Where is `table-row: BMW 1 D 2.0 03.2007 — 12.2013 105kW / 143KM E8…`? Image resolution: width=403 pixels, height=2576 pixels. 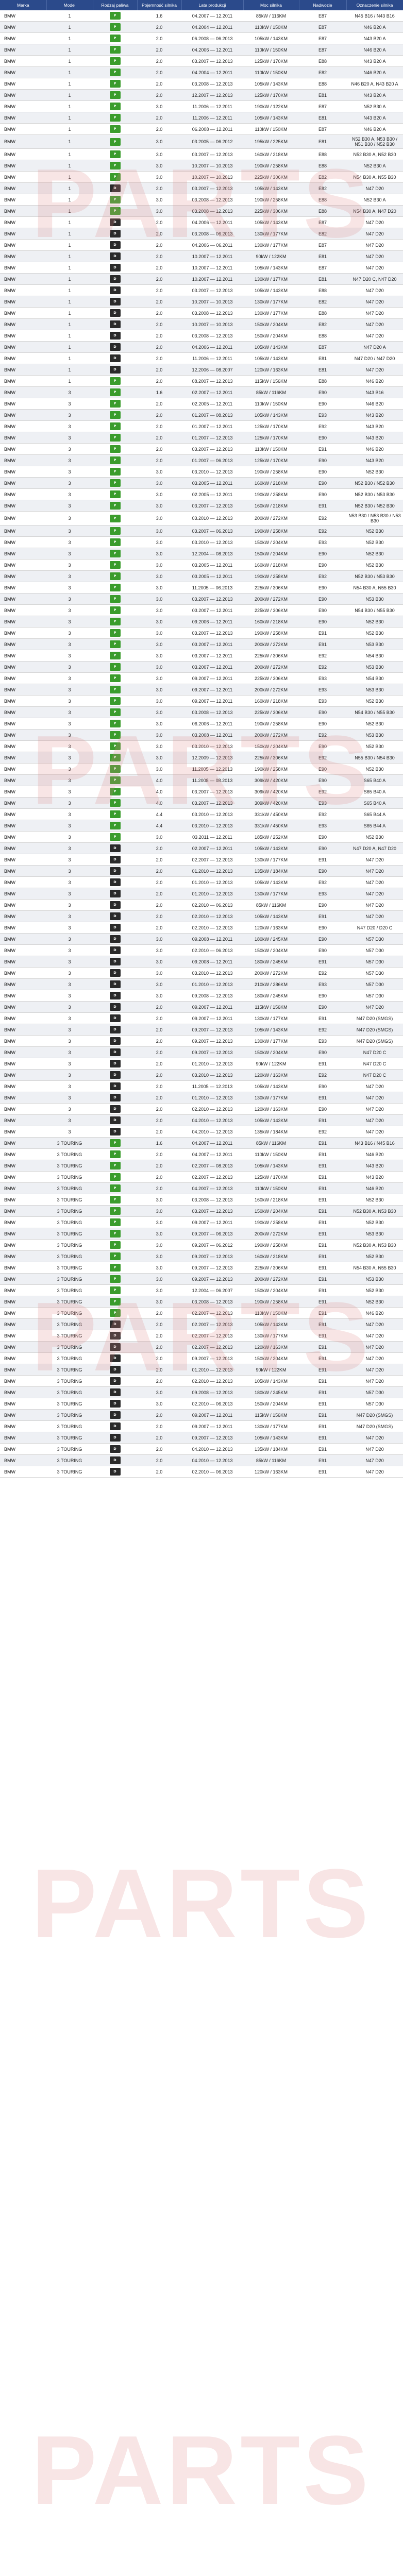 table-row: BMW 1 D 2.0 03.2007 — 12.2013 105kW / 143KM E8… is located at coordinates (202, 188).